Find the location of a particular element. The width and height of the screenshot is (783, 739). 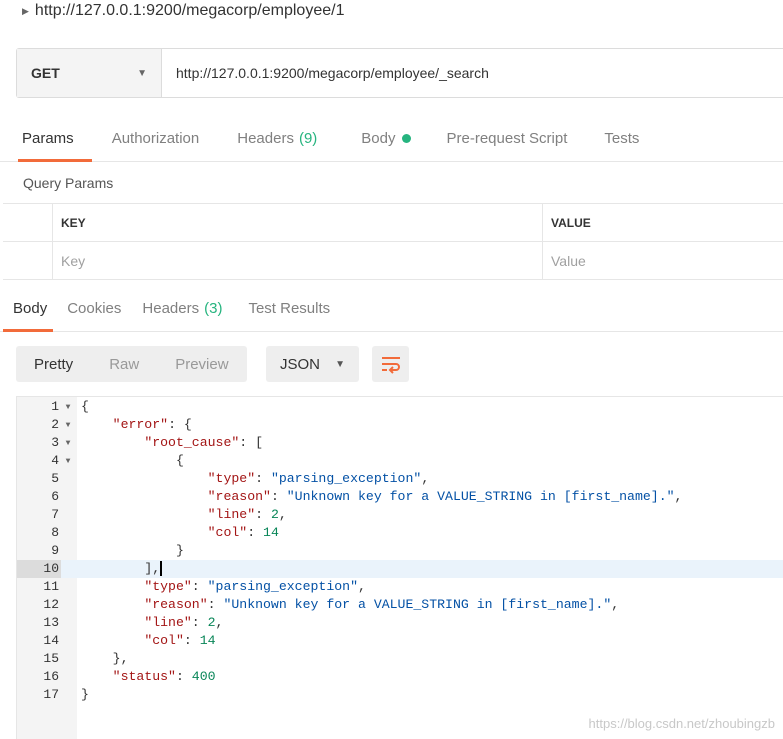

tab-authorization-label: Authorization is located at coordinates (155, 138).